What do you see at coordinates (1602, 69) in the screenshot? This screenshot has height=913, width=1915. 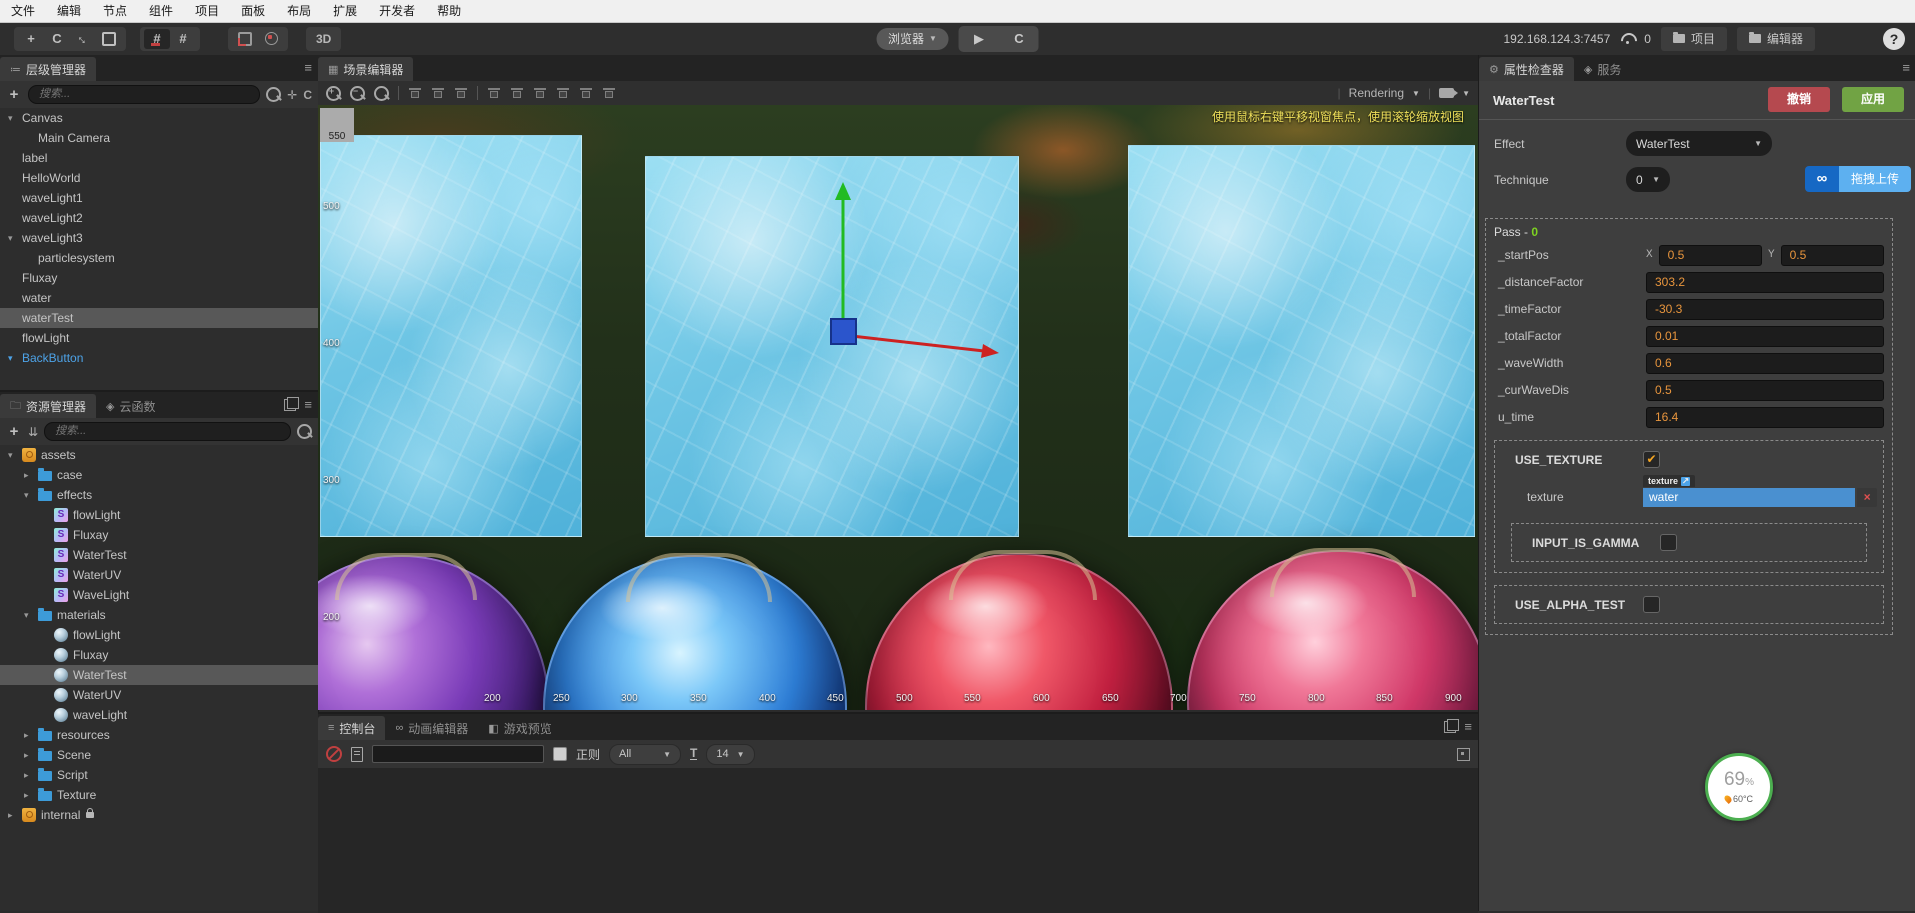 I see `tab-services: ◈ 服务` at bounding box center [1602, 69].